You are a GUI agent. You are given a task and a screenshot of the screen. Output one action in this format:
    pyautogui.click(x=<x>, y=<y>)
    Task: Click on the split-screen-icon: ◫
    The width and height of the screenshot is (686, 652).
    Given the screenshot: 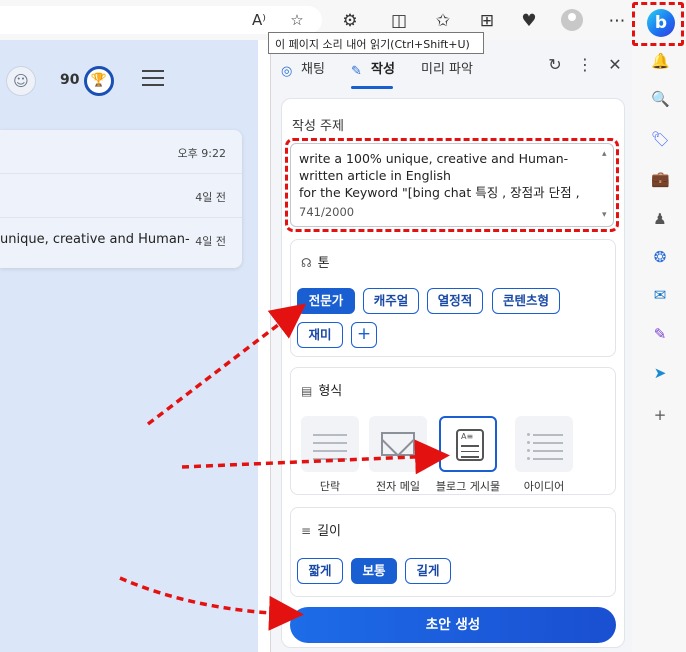 What is the action you would take?
    pyautogui.click(x=399, y=21)
    